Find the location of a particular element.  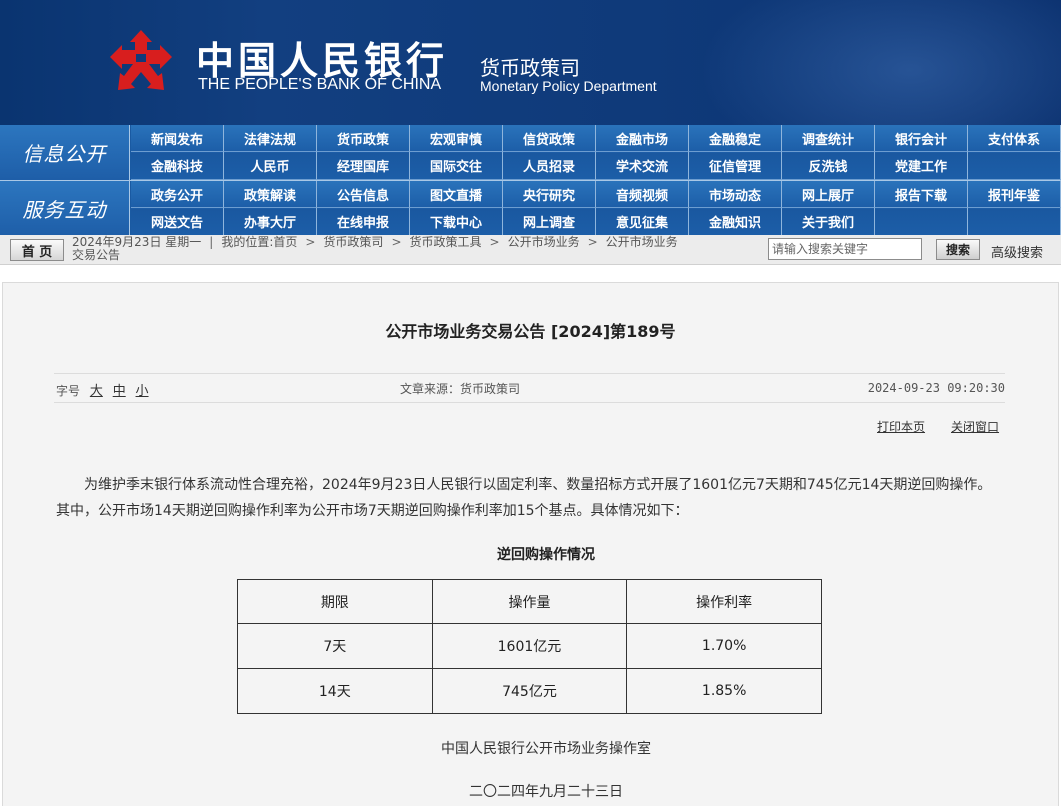

article-signature: 中国人民银行公开市场业务操作室 is located at coordinates (546, 749).